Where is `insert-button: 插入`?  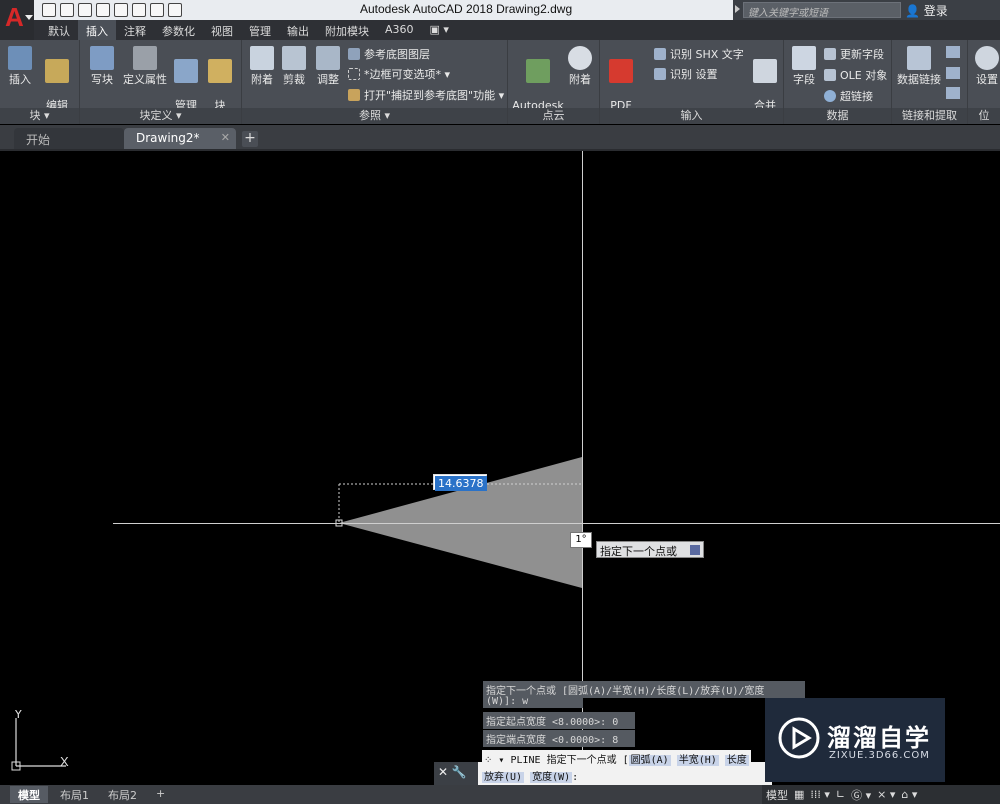
insert-button: 插入 is located at coordinates (20, 66).